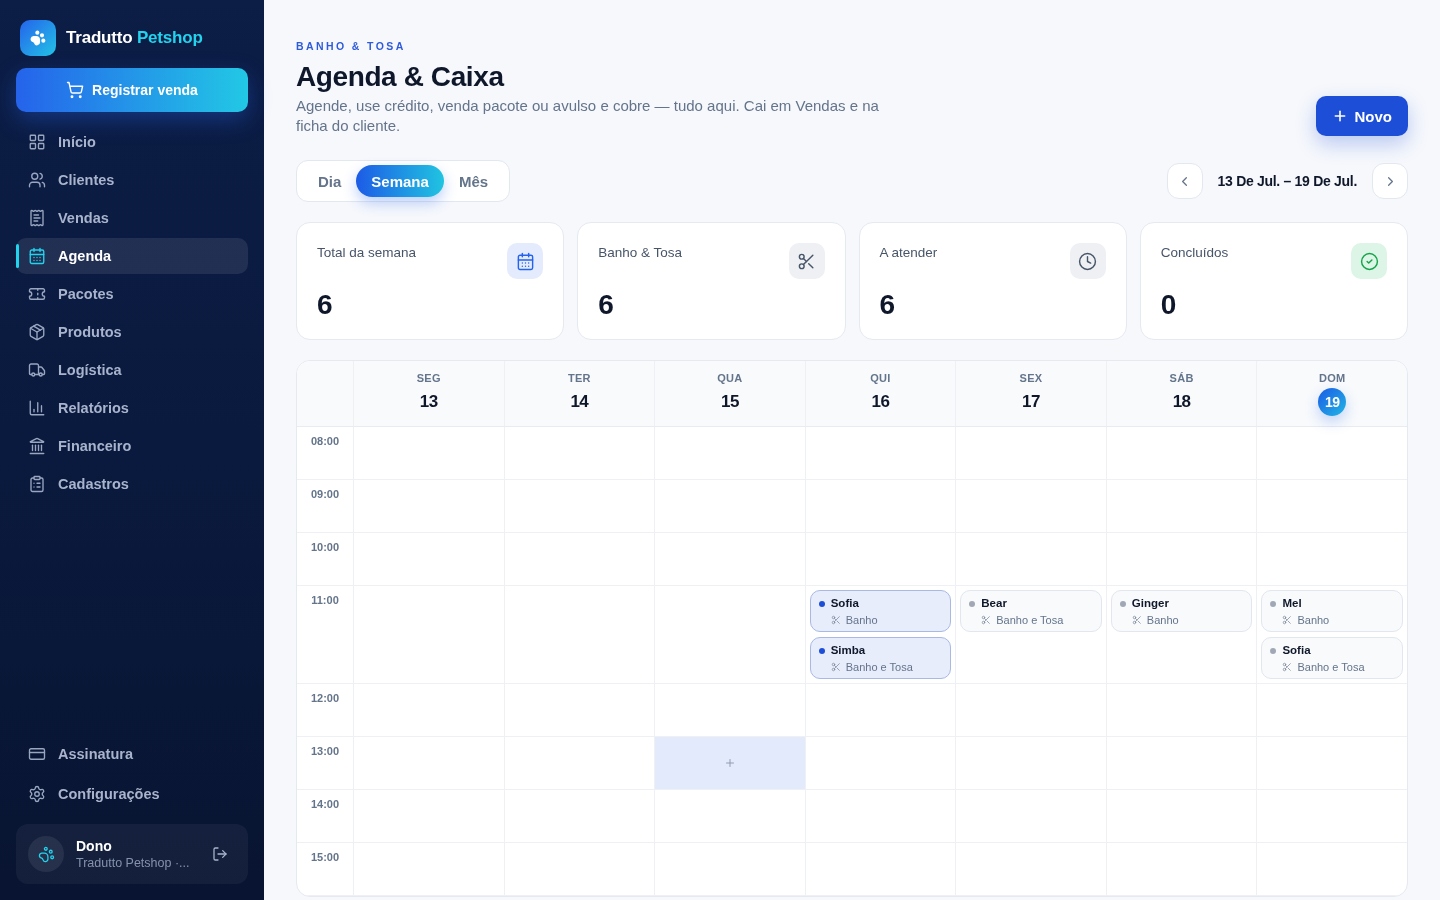 Image resolution: width=1440 pixels, height=900 pixels. Describe the element at coordinates (1292, 603) in the screenshot. I see `pet-name: Mel` at that location.